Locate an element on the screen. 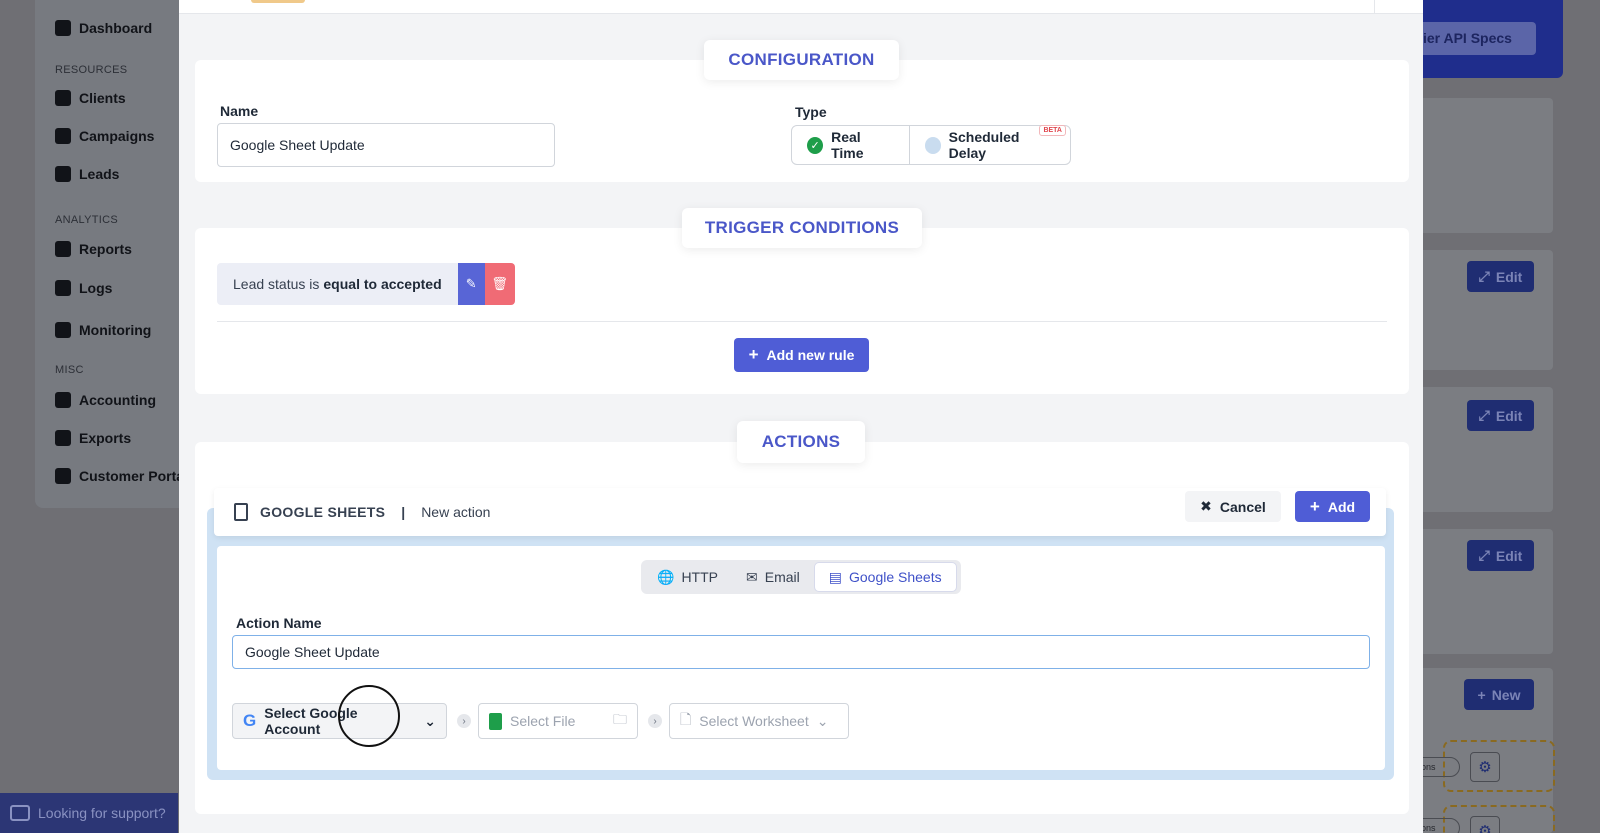  delete-rule-button: 🗑 is located at coordinates (499, 284).